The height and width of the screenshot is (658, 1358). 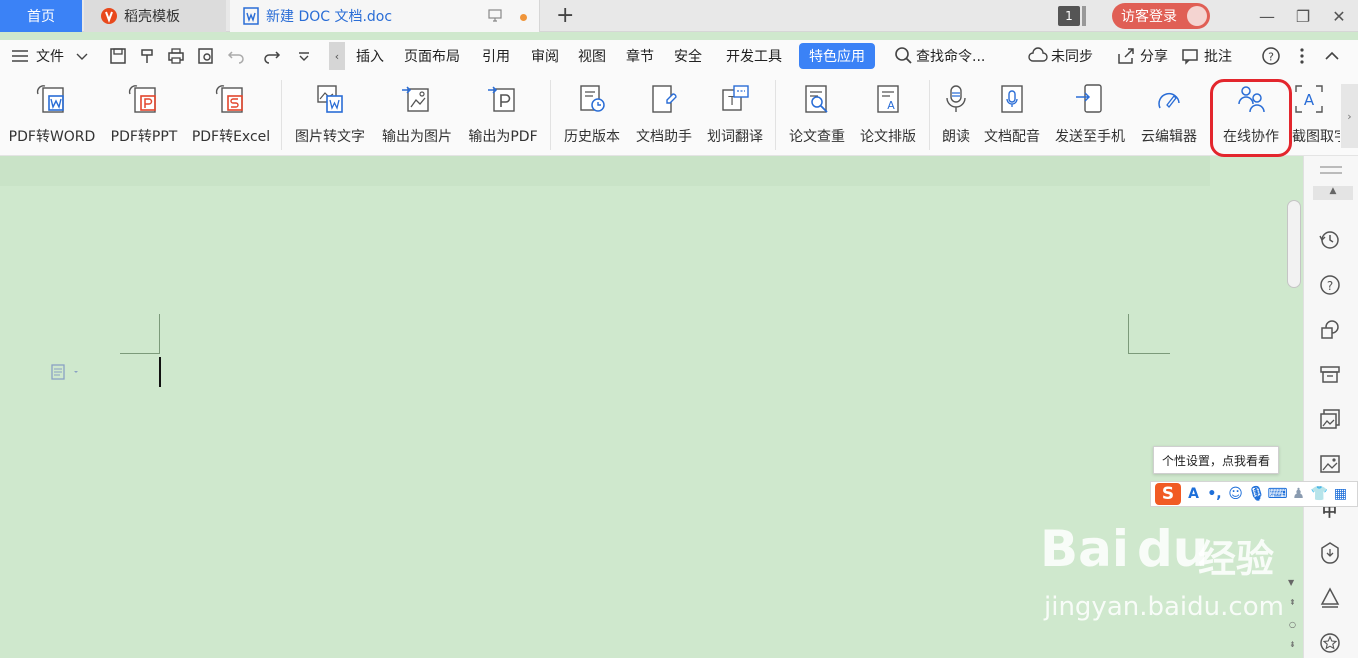 What do you see at coordinates (20, 56) in the screenshot?
I see `hamburger-menu-icon` at bounding box center [20, 56].